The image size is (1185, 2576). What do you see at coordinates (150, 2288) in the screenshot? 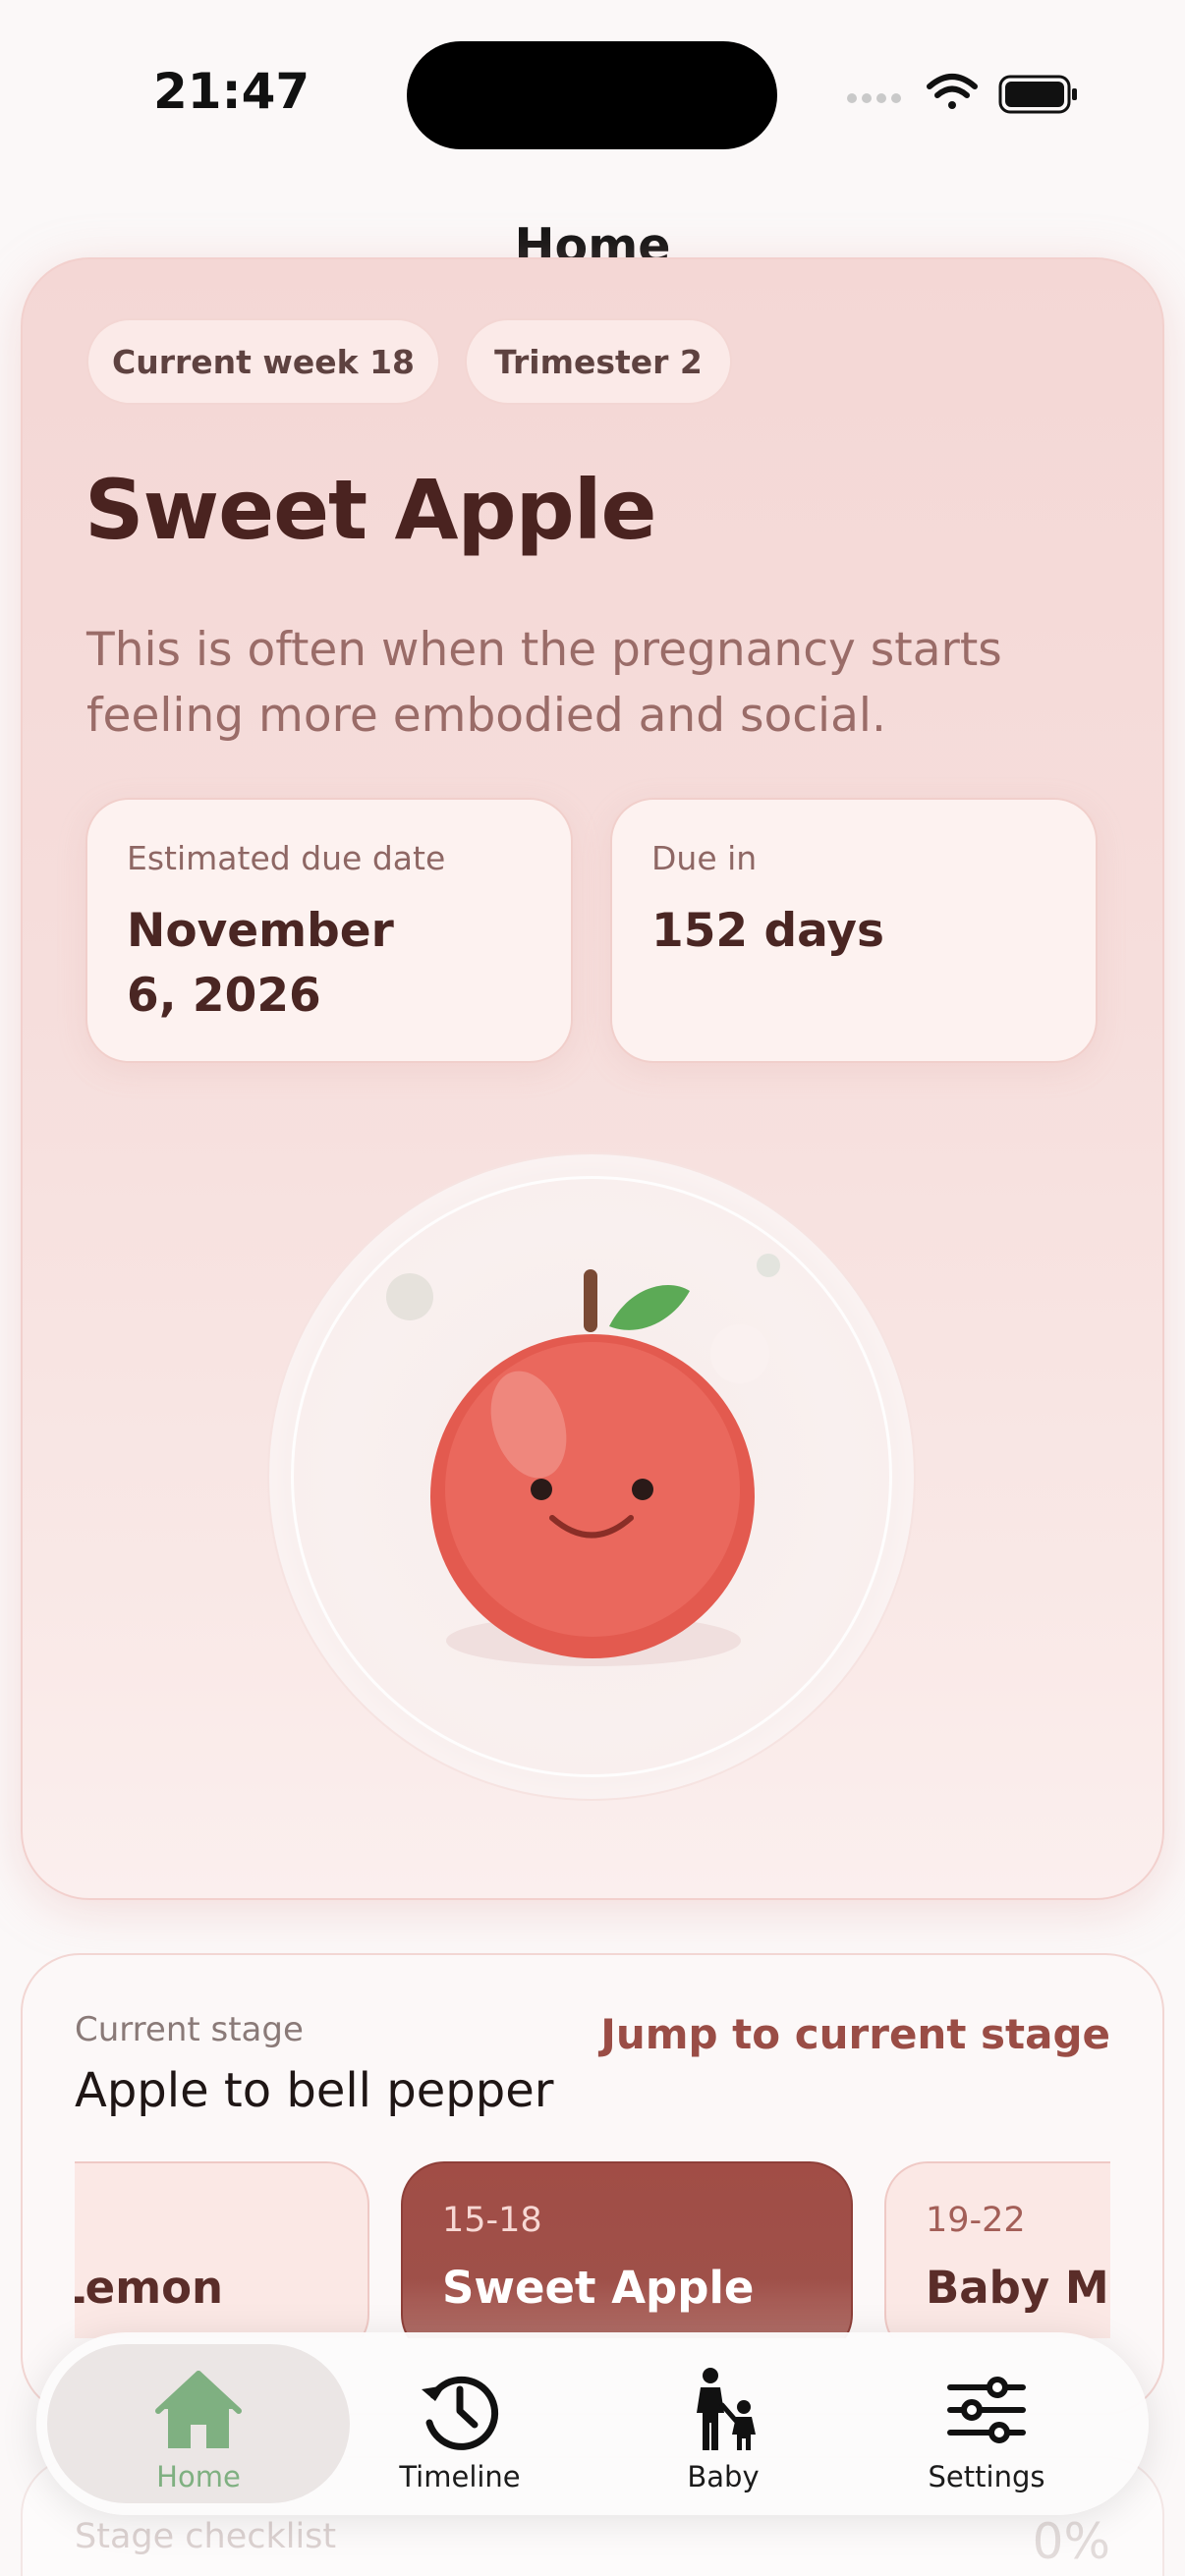
I see `stage-name: Lemon` at bounding box center [150, 2288].